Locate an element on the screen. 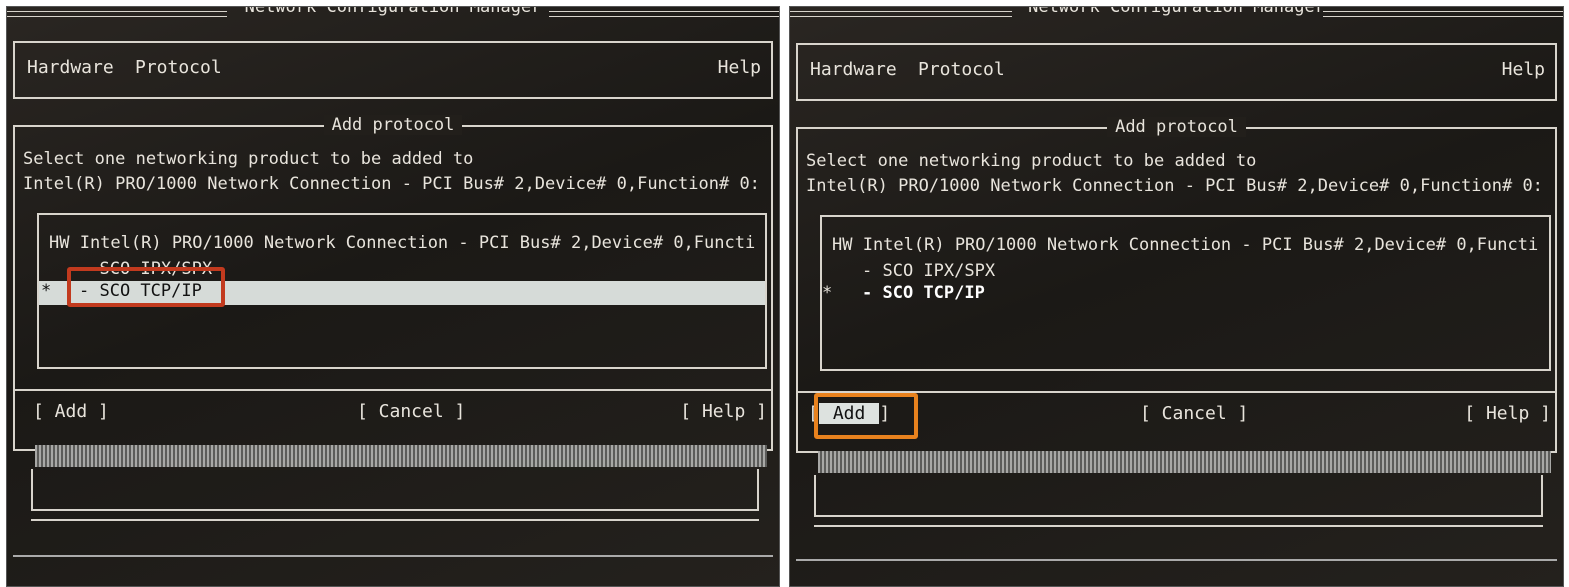  list-item-tcp-ip: * - SCO TCP/IP is located at coordinates (1185, 295).